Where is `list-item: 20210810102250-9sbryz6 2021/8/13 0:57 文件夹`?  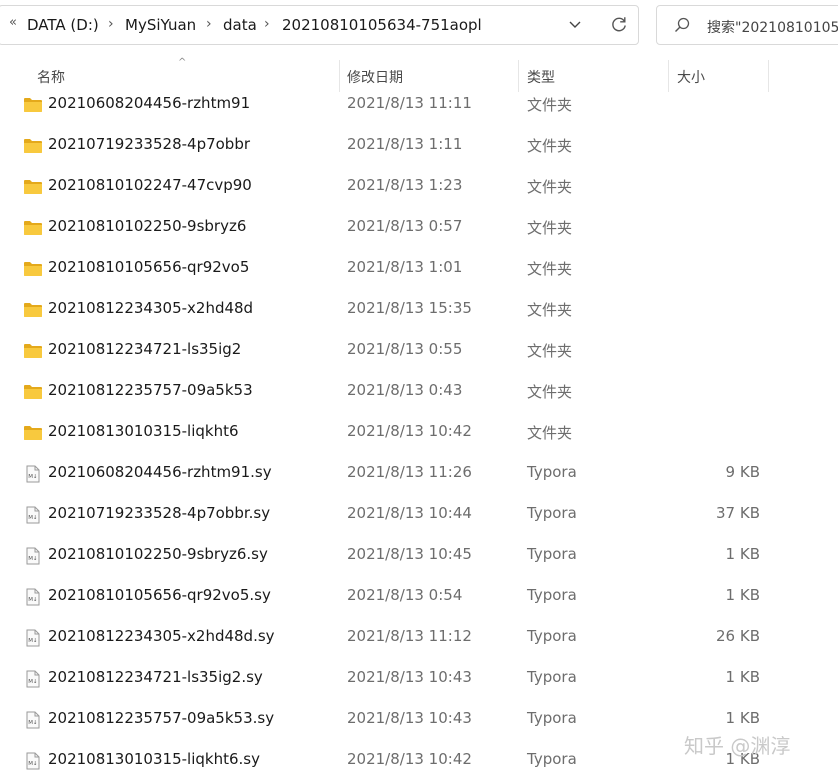
list-item: 20210810102250-9sbryz6 2021/8/13 0:57 文件夹 is located at coordinates (419, 231).